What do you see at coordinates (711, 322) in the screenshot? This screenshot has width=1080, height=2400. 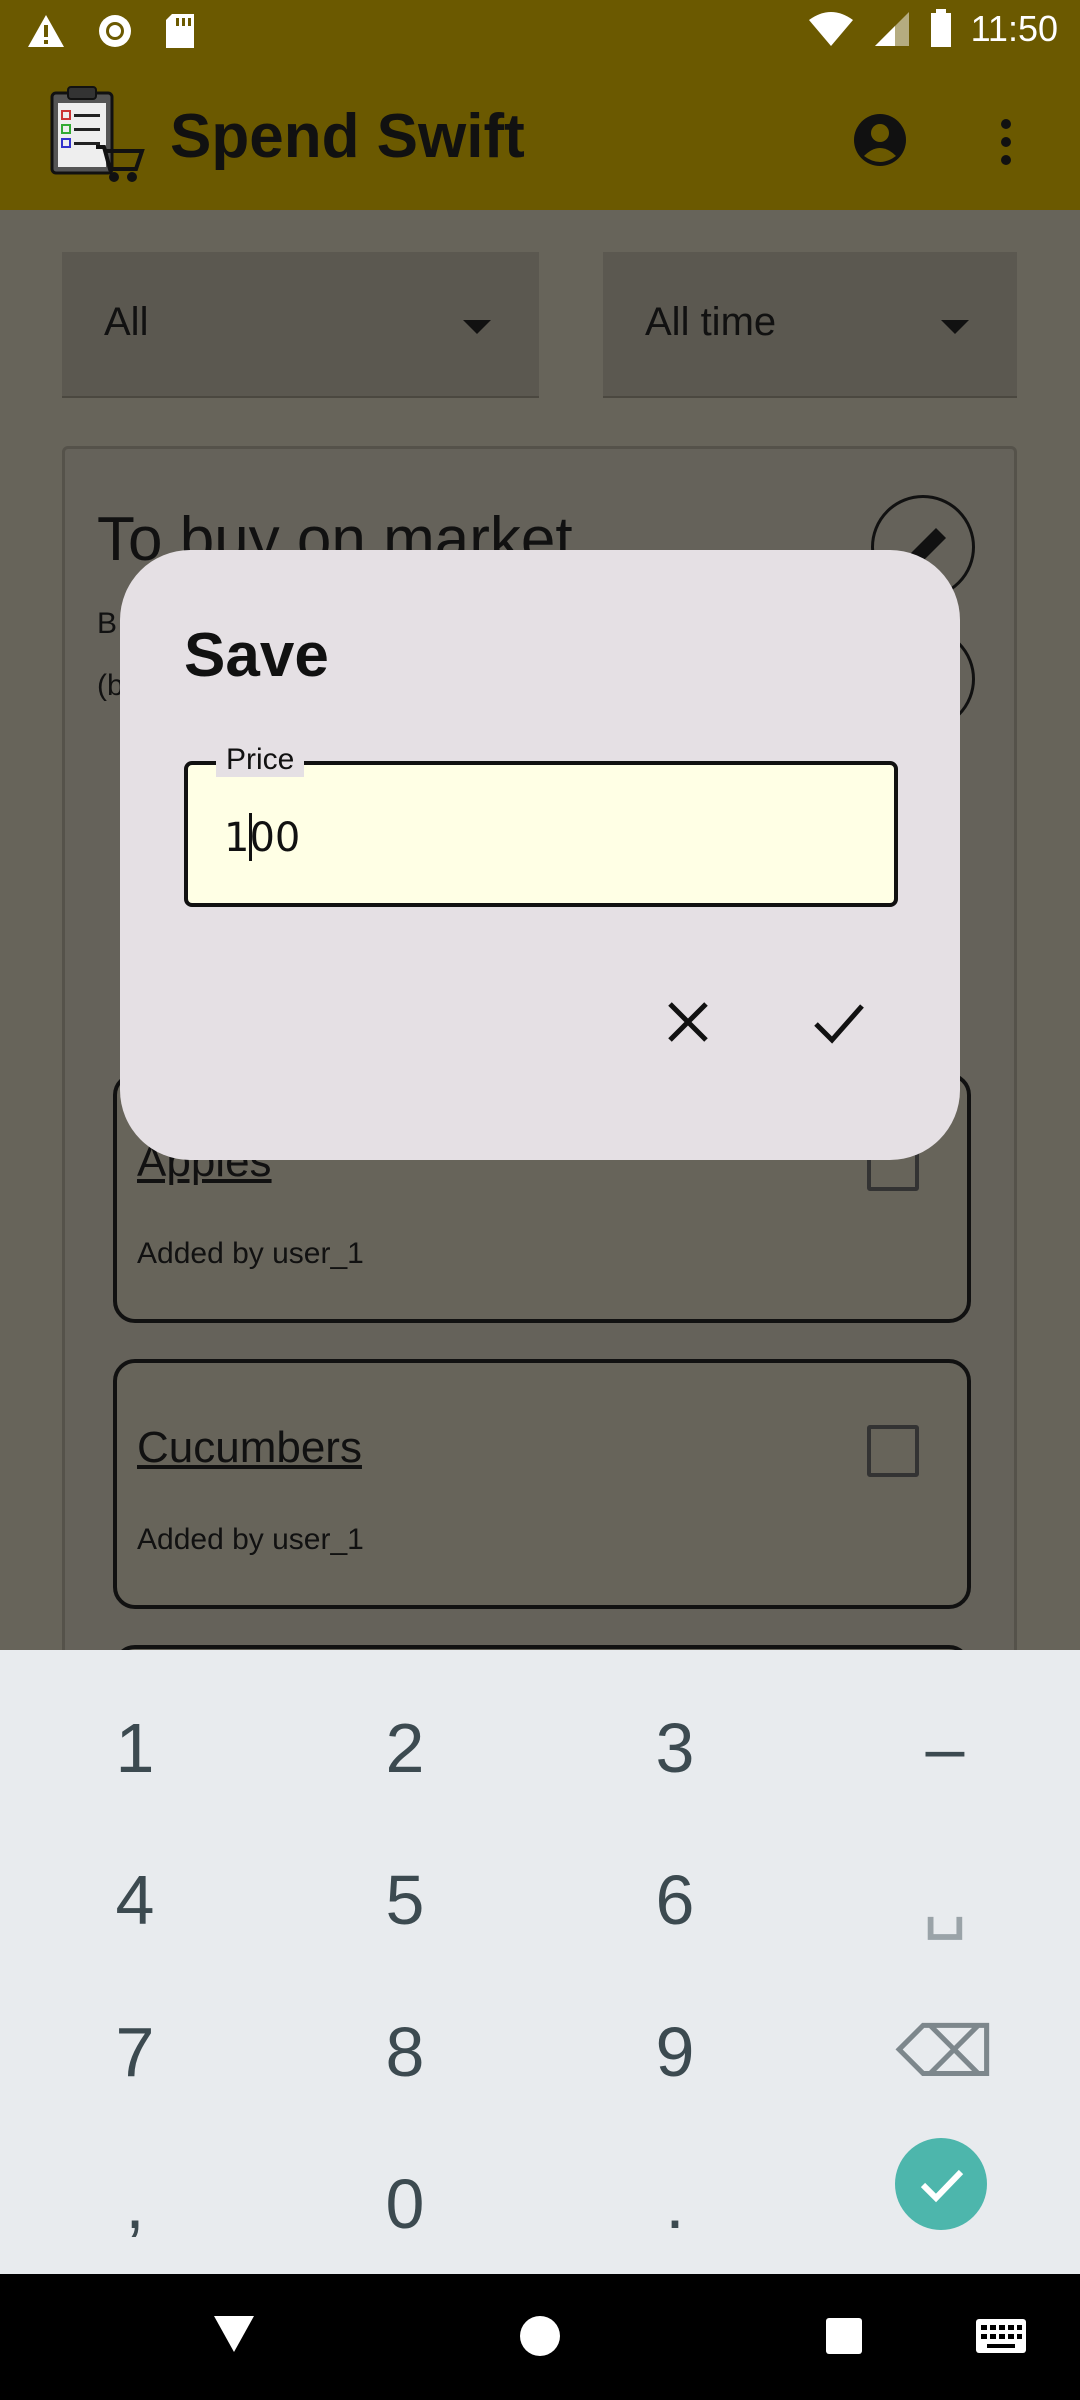 I see `period-dropdown-value: All time` at bounding box center [711, 322].